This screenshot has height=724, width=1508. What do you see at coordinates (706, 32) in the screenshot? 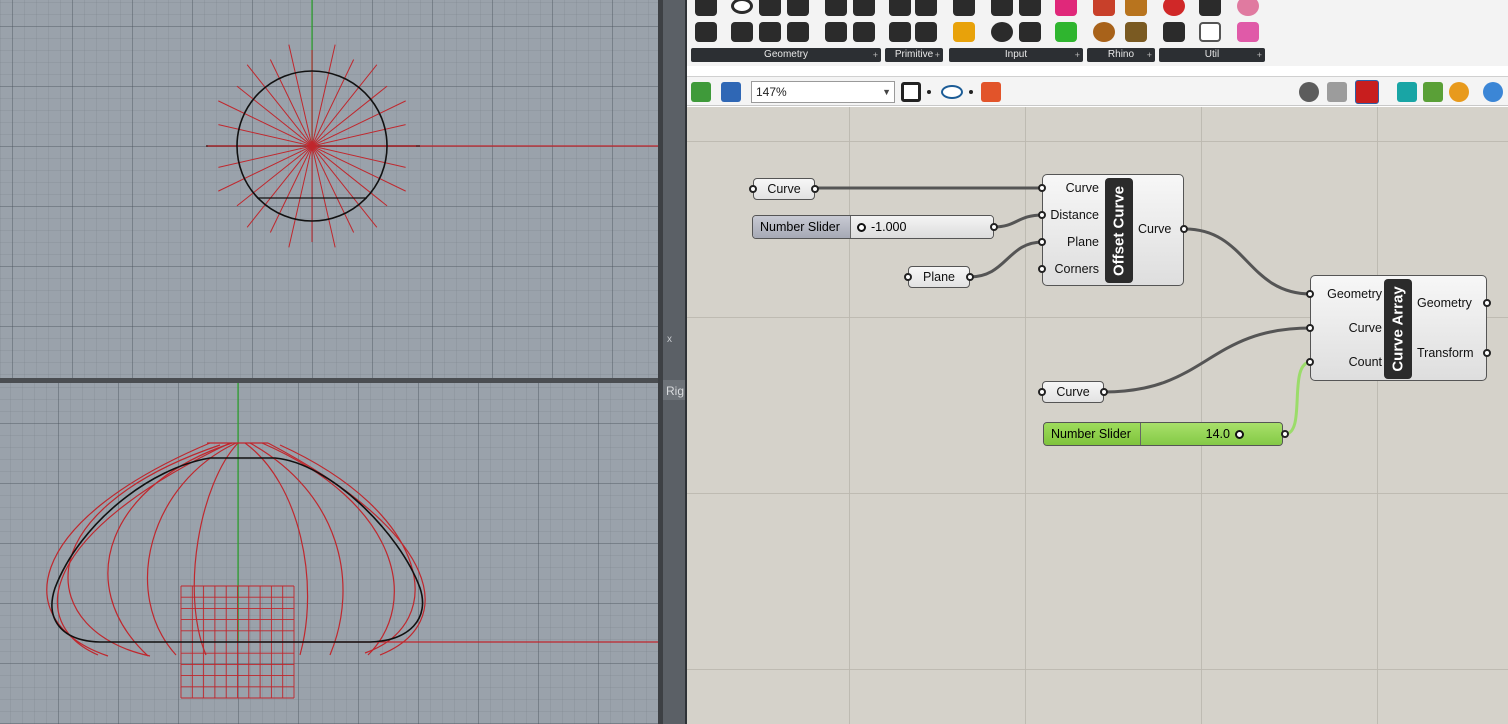
I see `geometry-vector-icon` at bounding box center [706, 32].